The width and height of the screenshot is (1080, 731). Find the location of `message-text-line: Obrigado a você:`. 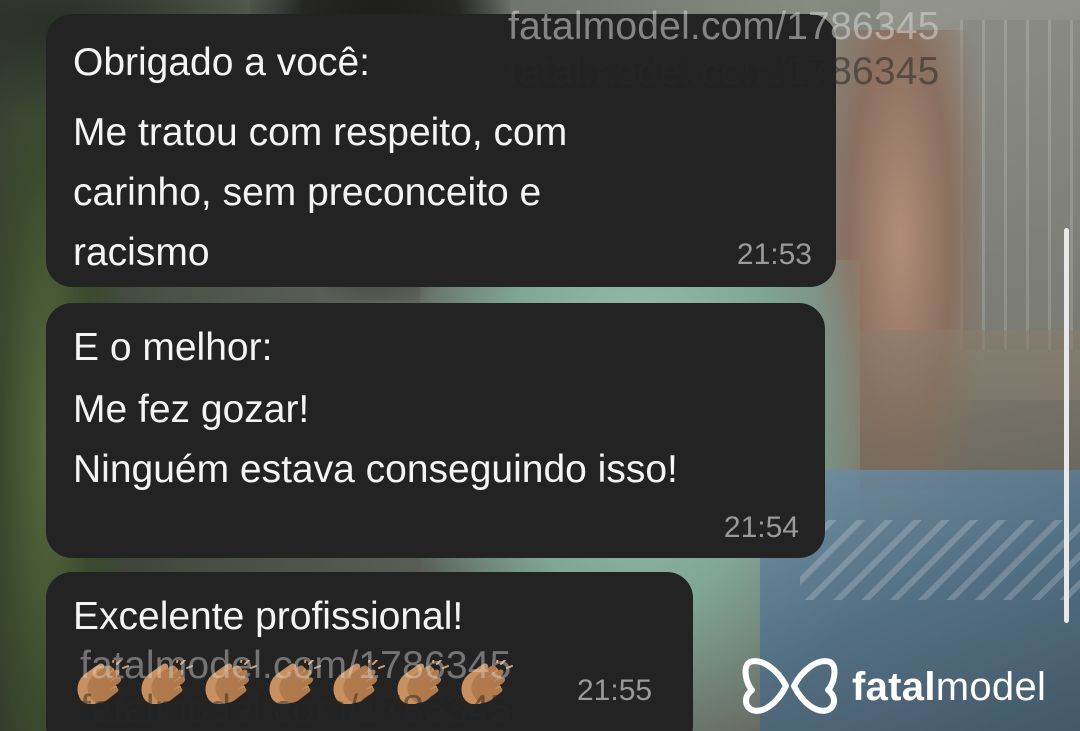

message-text-line: Obrigado a você: is located at coordinates (222, 62).